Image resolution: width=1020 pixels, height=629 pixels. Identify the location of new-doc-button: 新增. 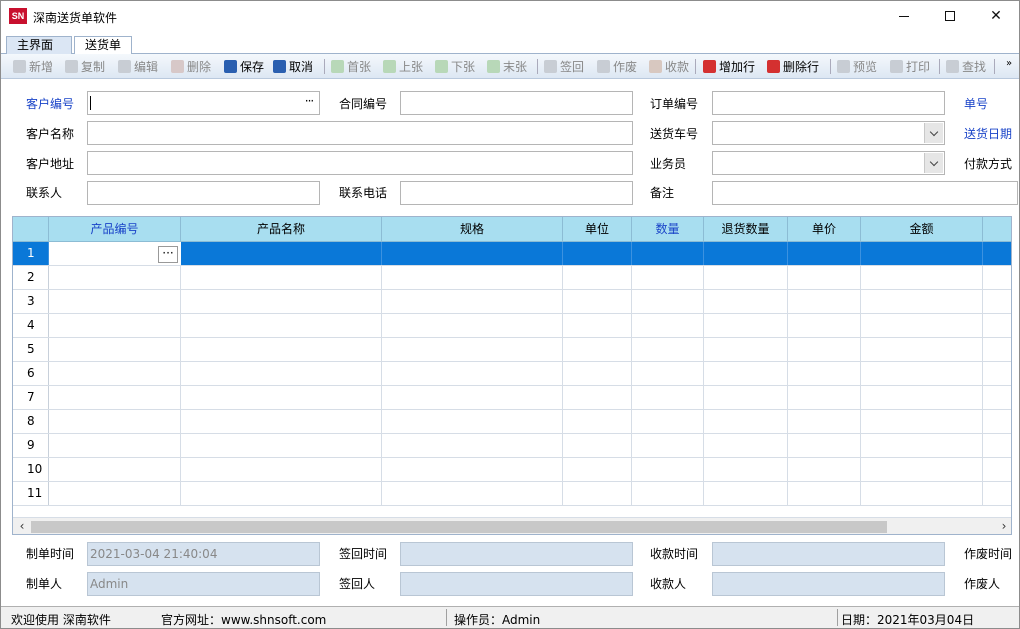
(33, 66).